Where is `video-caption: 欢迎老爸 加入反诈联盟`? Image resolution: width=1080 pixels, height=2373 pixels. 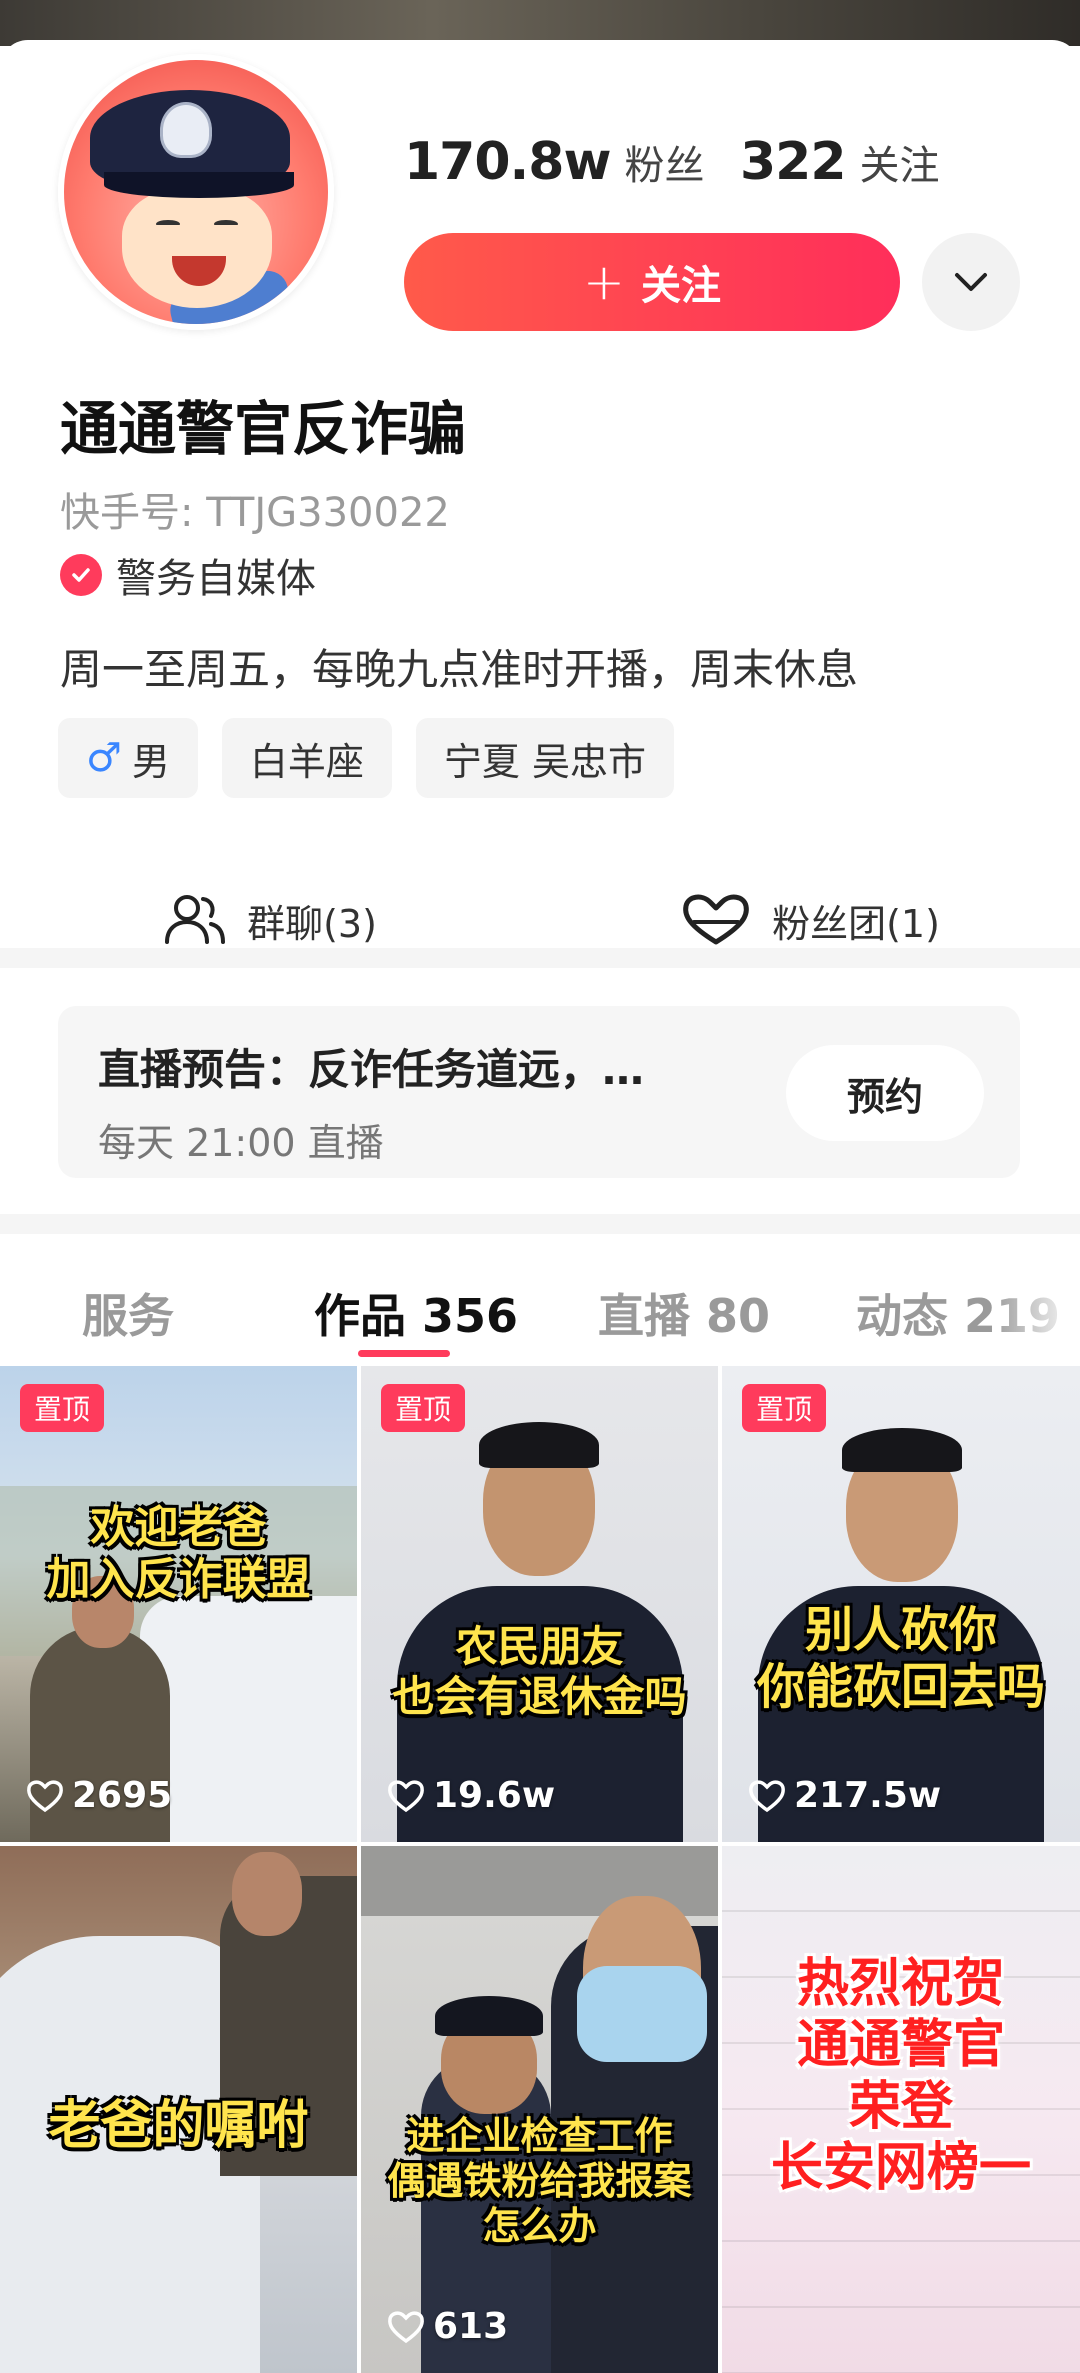 video-caption: 欢迎老爸 加入反诈联盟 is located at coordinates (178, 1553).